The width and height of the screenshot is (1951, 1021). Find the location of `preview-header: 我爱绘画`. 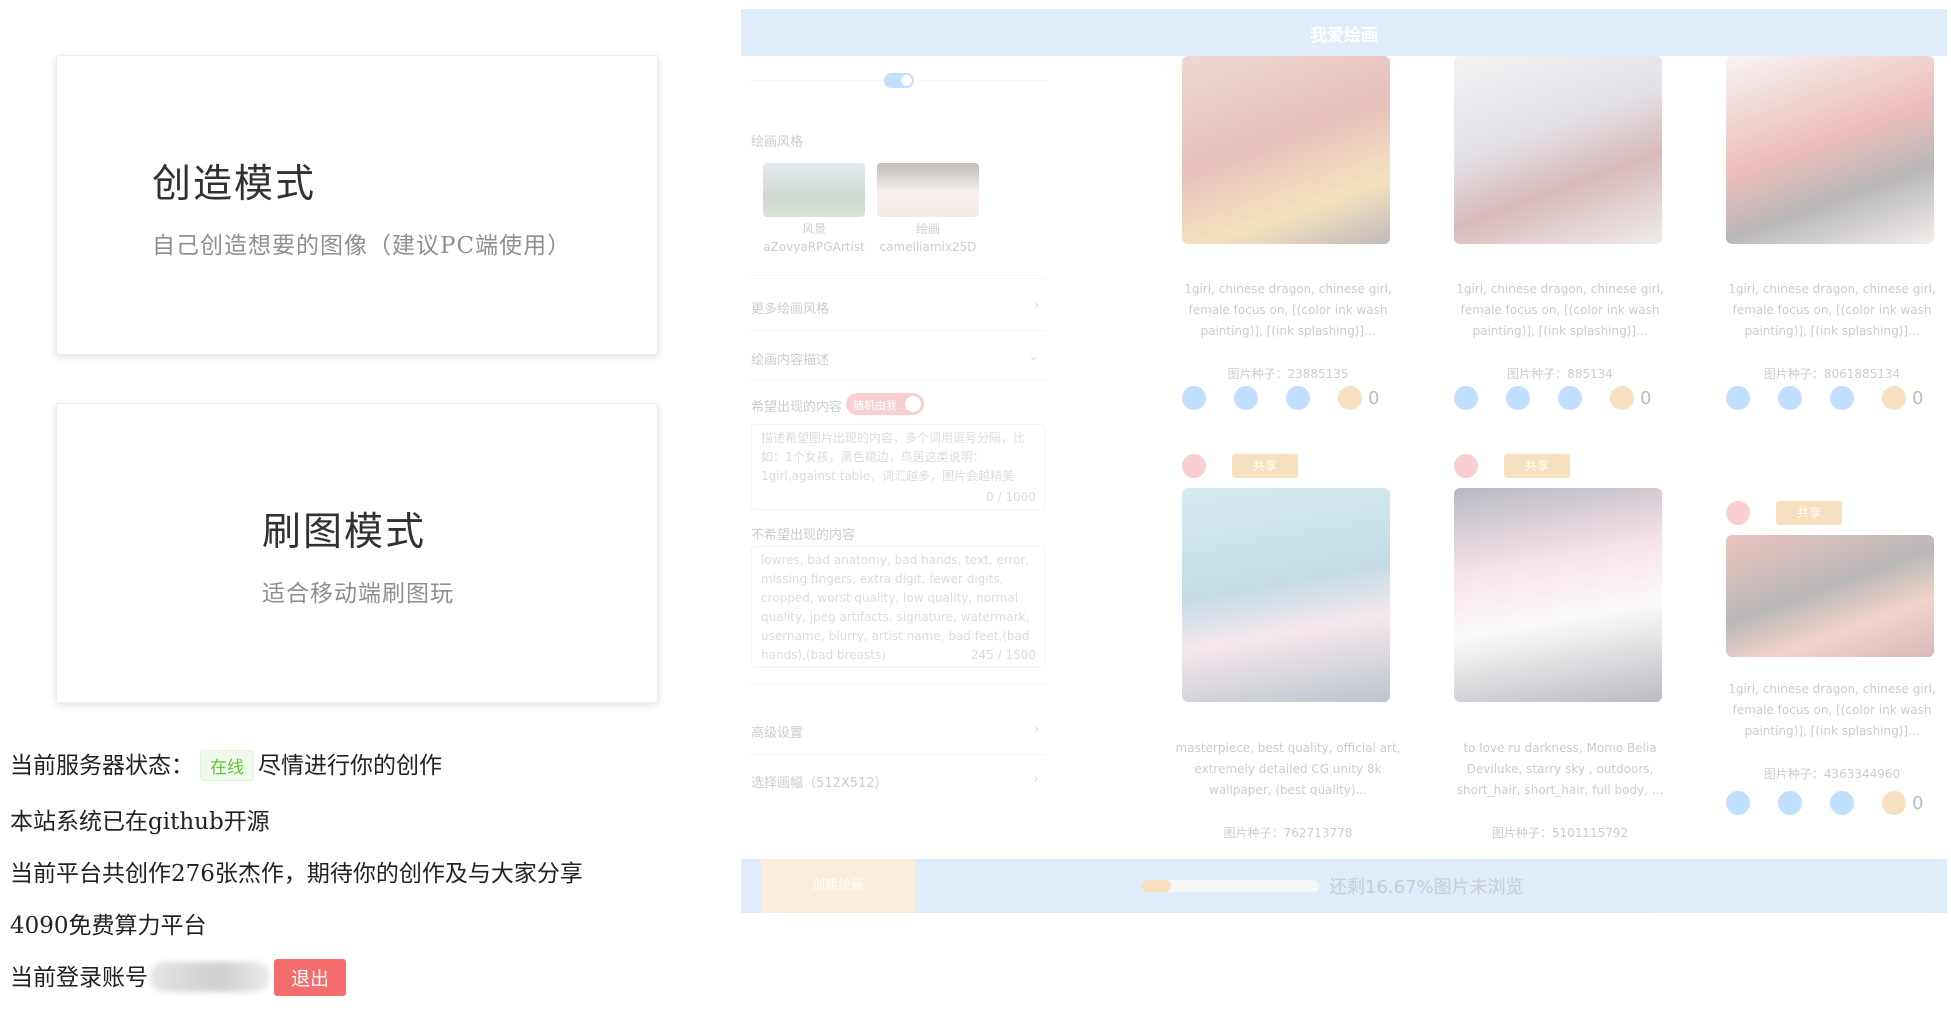

preview-header: 我爱绘画 is located at coordinates (1344, 32).